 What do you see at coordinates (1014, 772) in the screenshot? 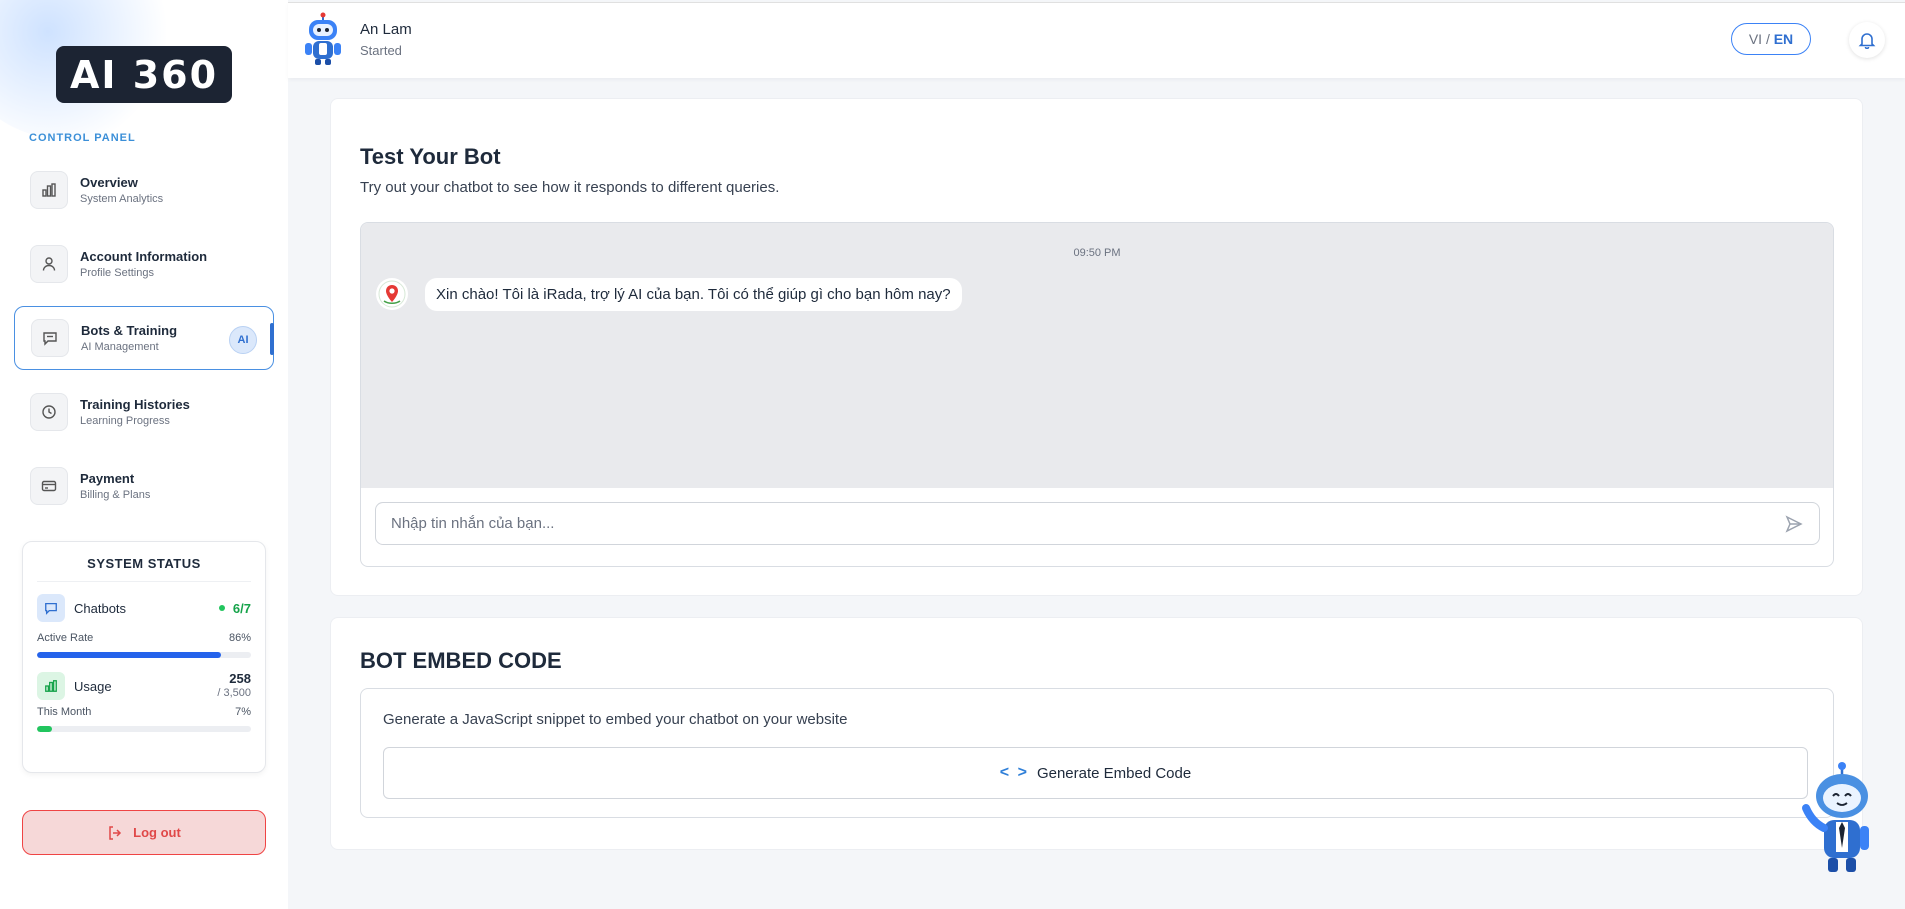
I see `code-icon: < >` at bounding box center [1014, 772].